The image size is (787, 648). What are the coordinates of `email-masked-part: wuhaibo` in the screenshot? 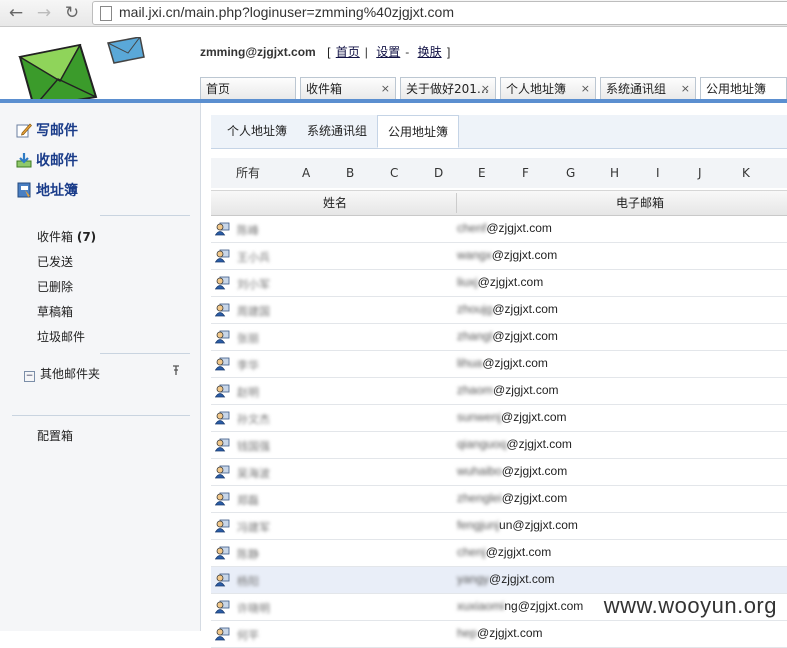 It's located at (479, 471).